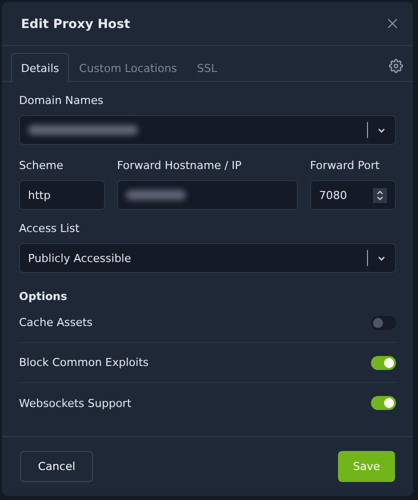 The image size is (418, 500). Describe the element at coordinates (40, 67) in the screenshot. I see `tab: Details` at that location.